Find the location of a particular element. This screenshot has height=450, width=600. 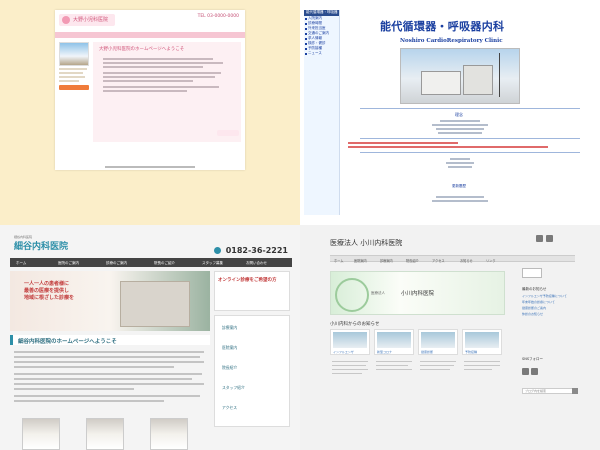

news-card-title: 新型コロナ is located at coordinates (384, 352).